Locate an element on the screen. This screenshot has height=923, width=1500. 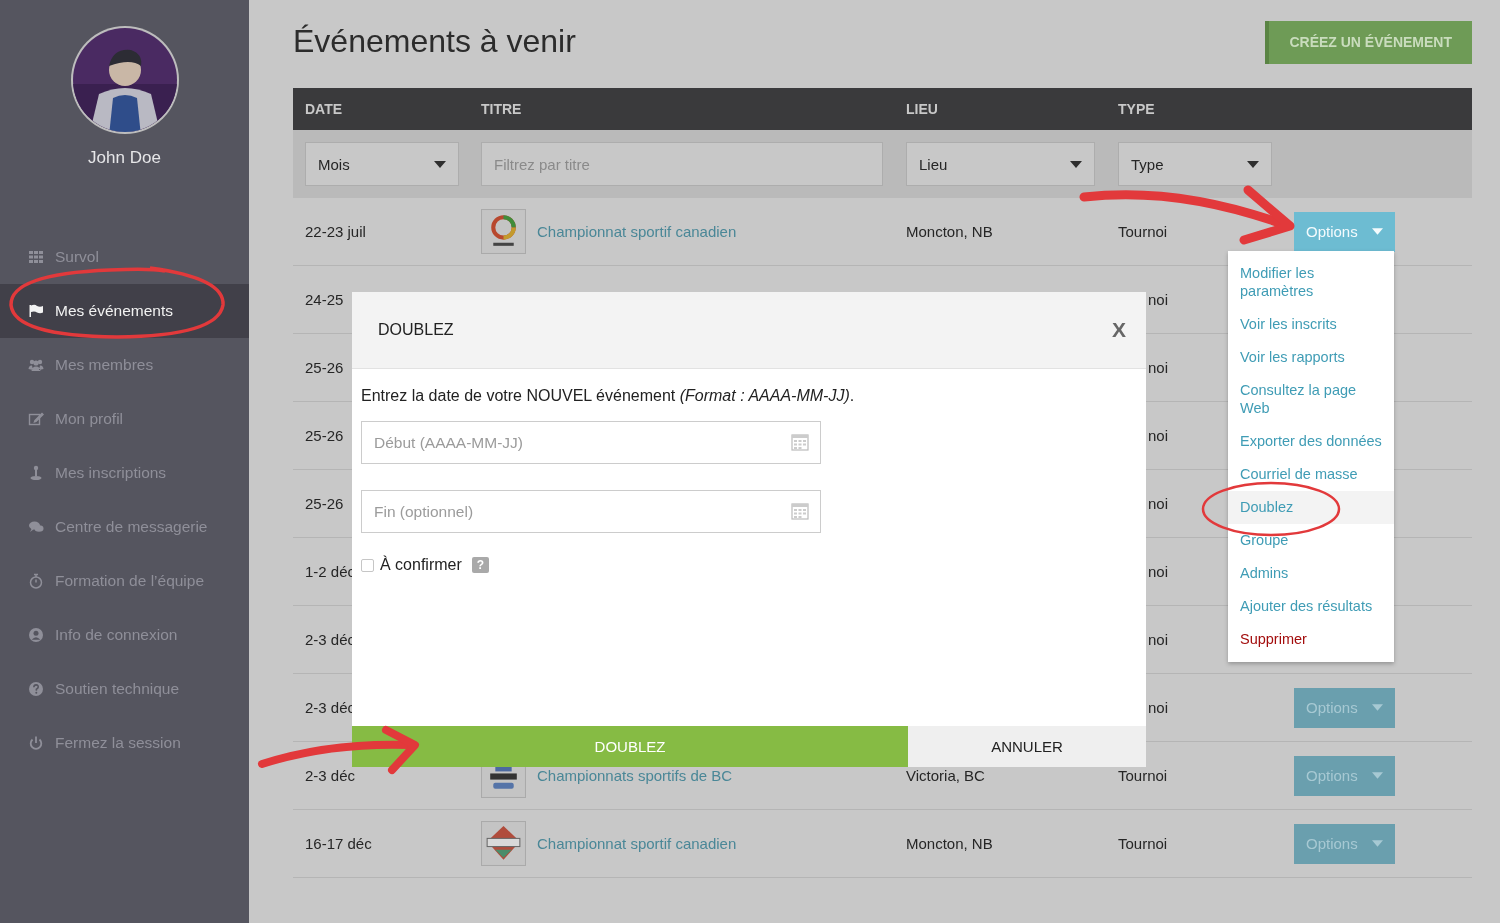
date-cell: 22-23 juil is located at coordinates (335, 231).